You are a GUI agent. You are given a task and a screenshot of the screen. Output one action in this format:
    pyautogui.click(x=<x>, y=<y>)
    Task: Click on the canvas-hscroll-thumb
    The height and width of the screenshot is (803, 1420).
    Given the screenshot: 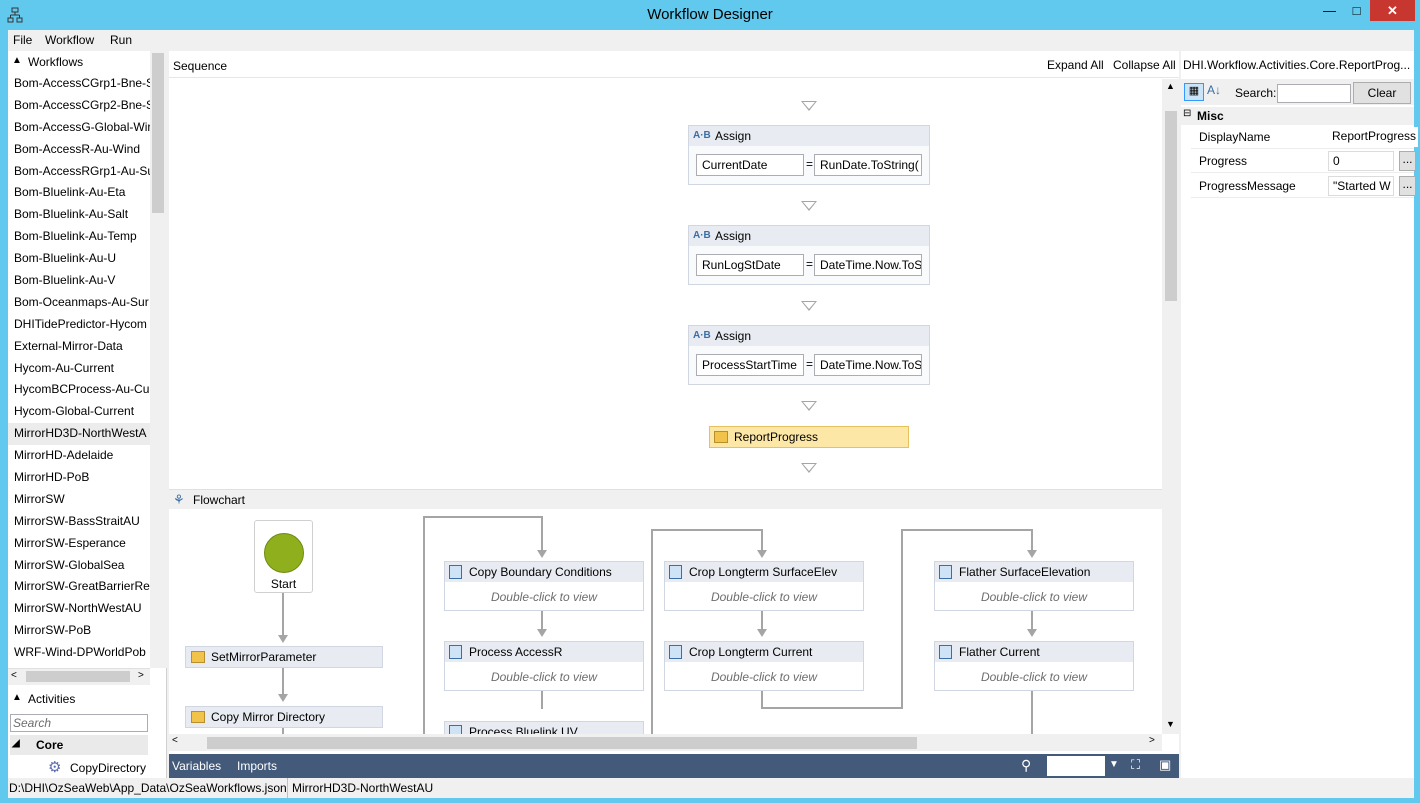 What is the action you would take?
    pyautogui.click(x=562, y=743)
    